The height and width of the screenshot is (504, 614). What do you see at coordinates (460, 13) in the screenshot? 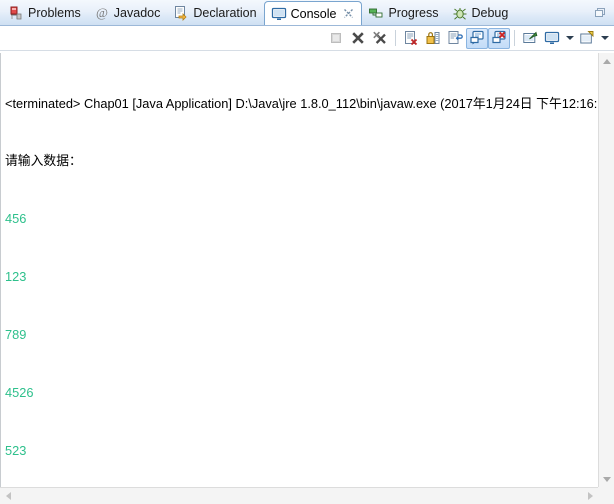
I see `debug-icon` at bounding box center [460, 13].